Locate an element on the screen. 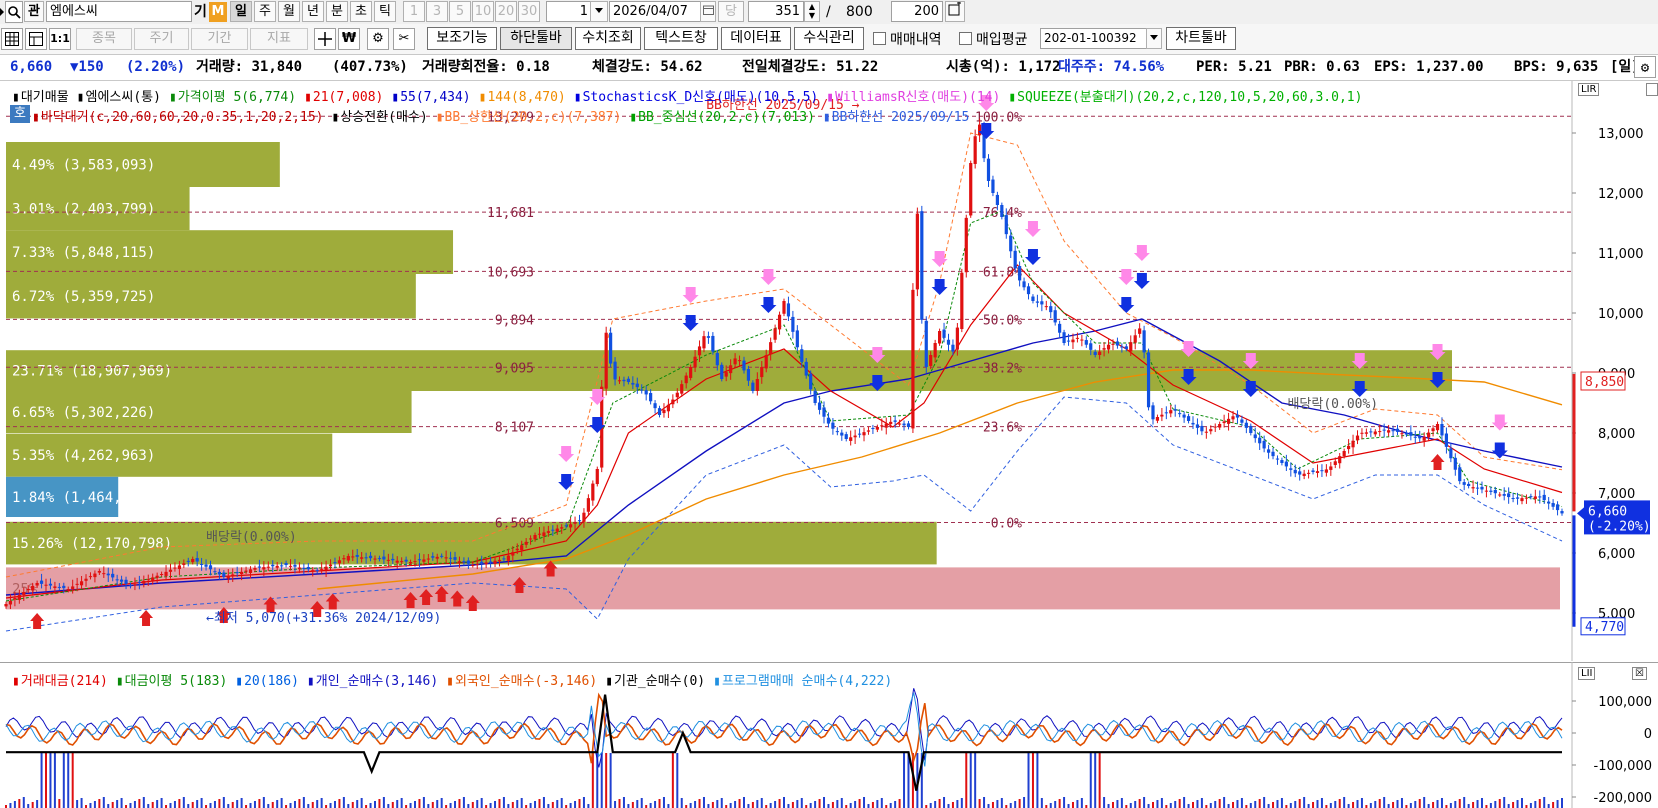 The width and height of the screenshot is (1658, 808). avg-checkbox is located at coordinates (965, 38).